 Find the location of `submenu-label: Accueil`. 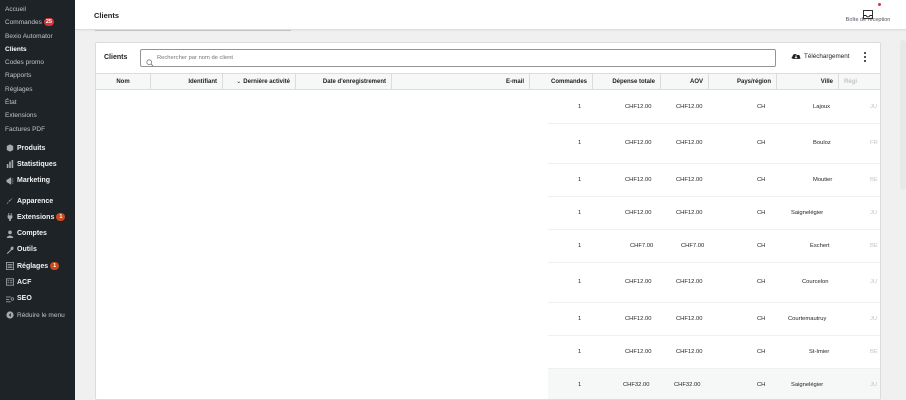

submenu-label: Accueil is located at coordinates (15, 9).